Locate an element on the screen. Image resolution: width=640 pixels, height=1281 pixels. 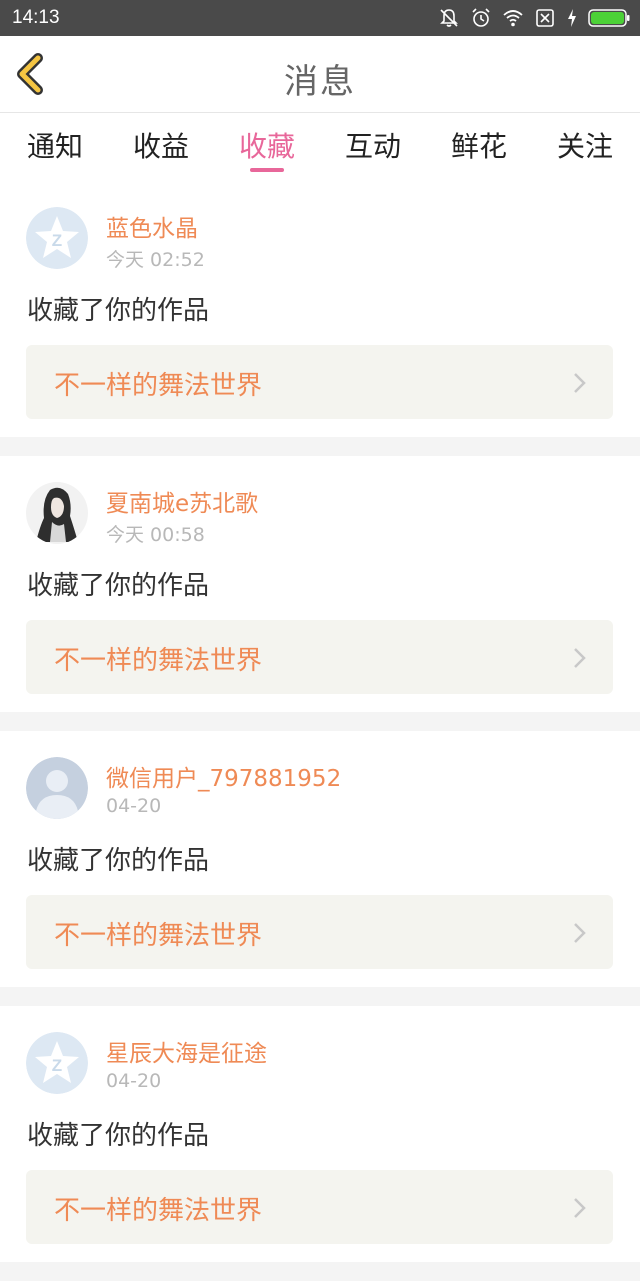
default-user-avatar-icon is located at coordinates (57, 788).